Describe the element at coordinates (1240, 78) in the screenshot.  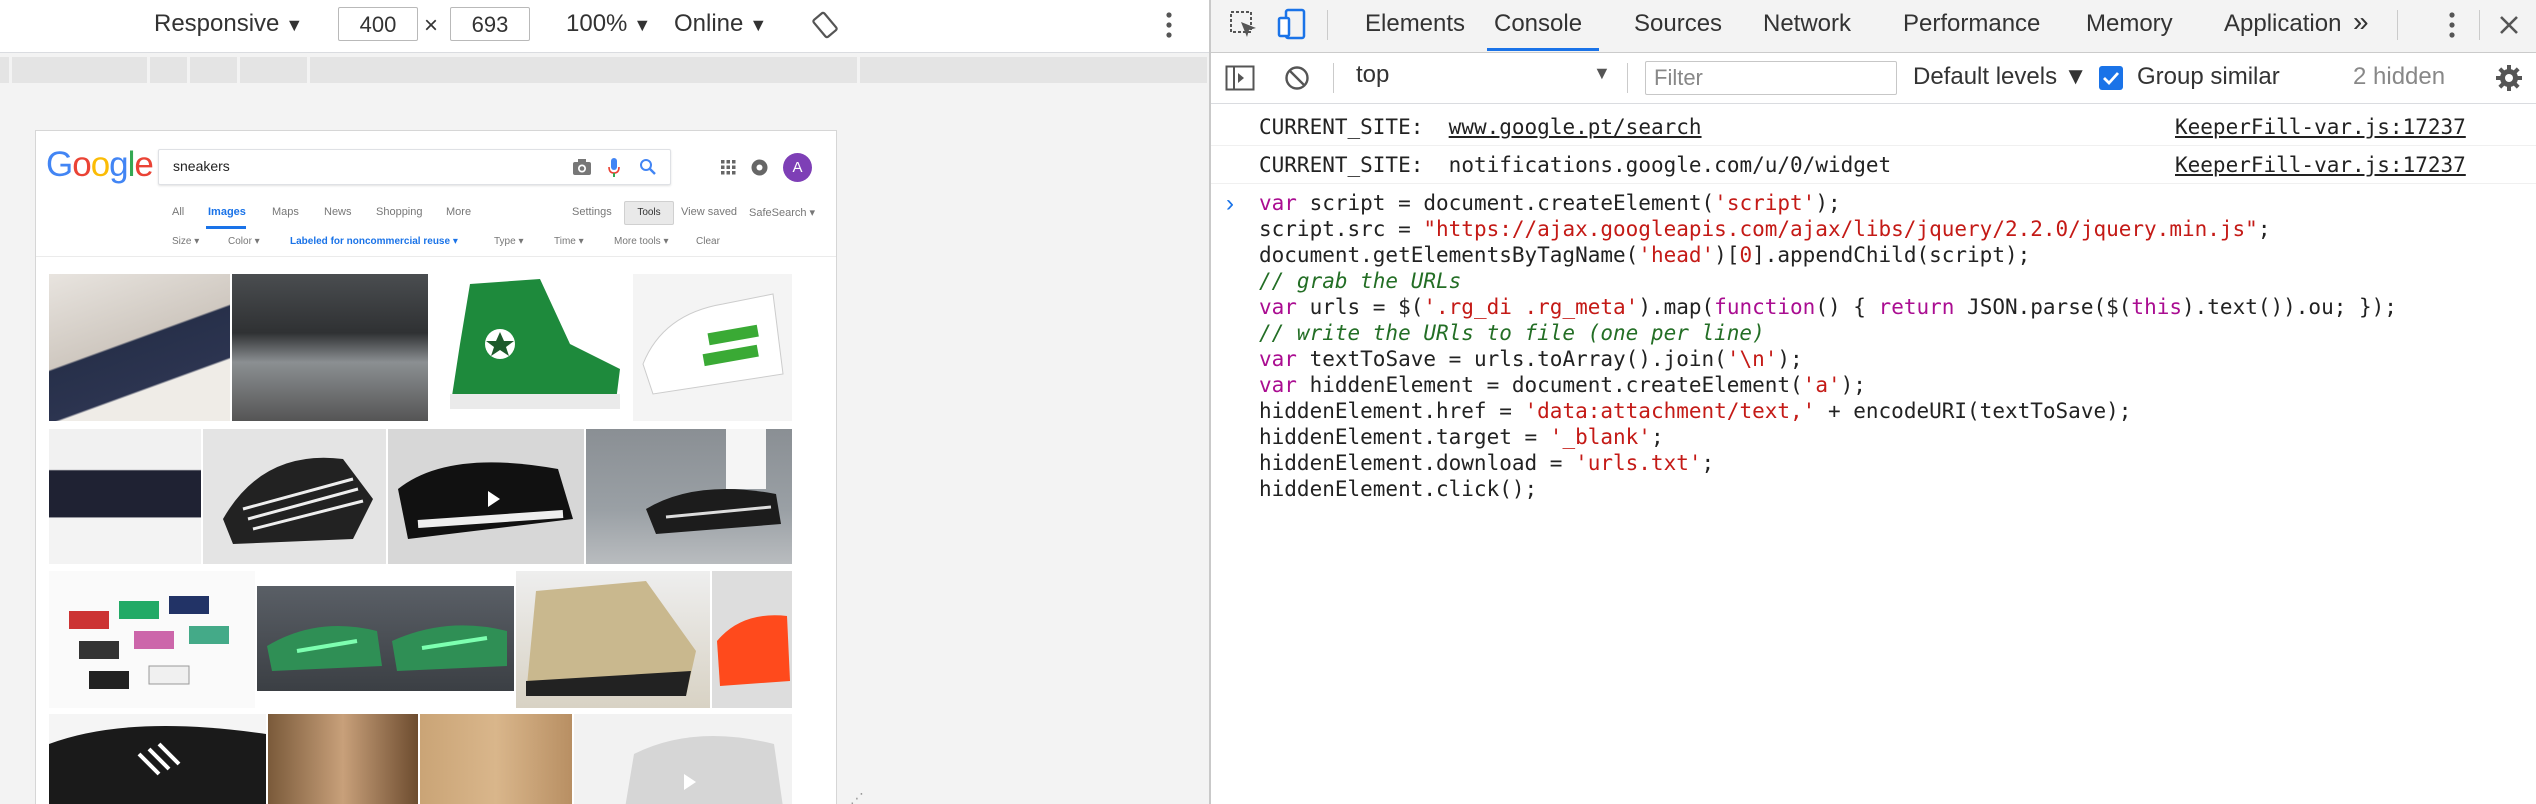
I see `sidebar-toggle-icon` at that location.